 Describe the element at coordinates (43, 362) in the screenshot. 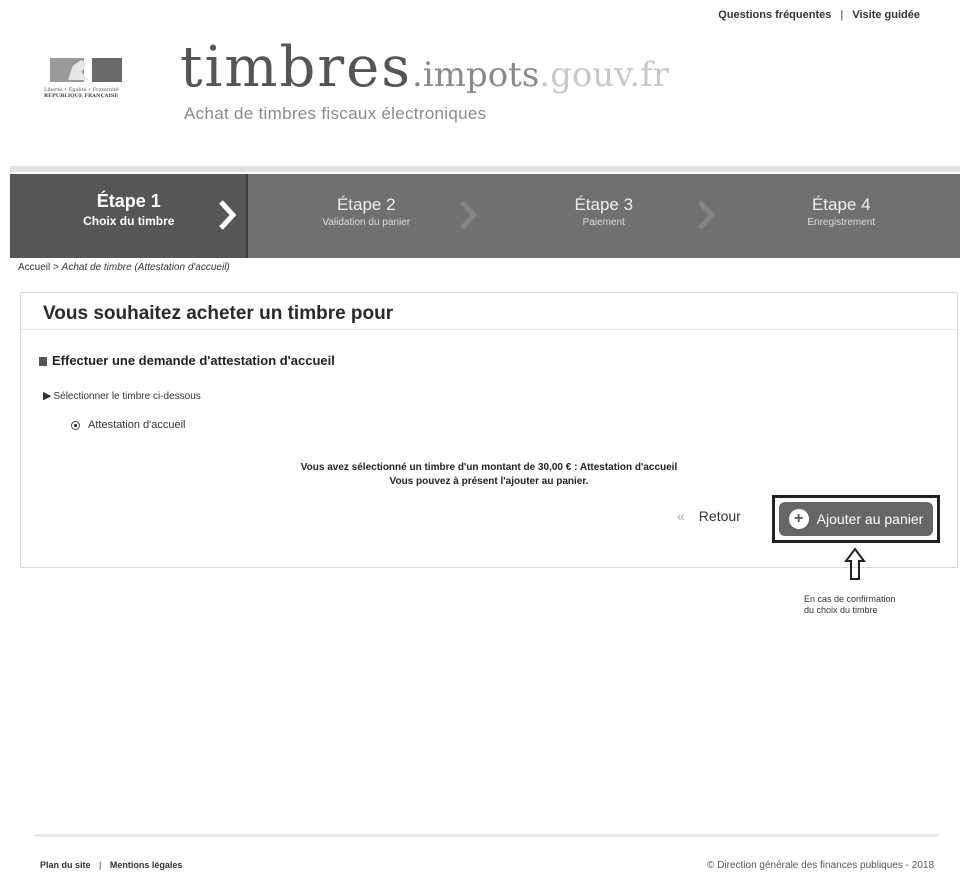

I see `square-bullet-icon` at that location.